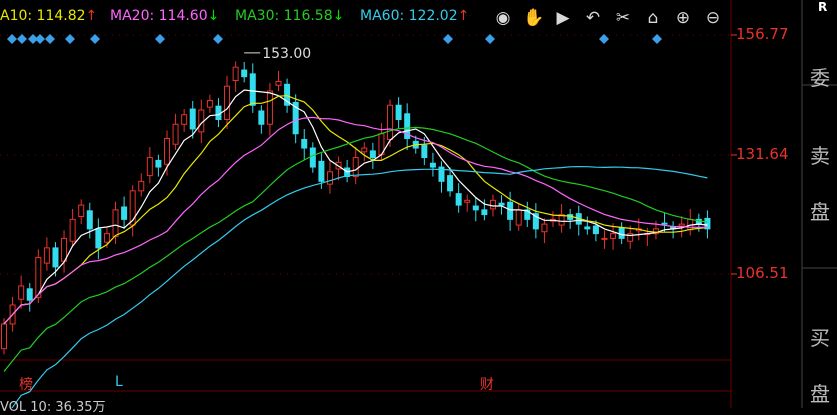  I want to click on lock-icon: ⌂, so click(653, 18).